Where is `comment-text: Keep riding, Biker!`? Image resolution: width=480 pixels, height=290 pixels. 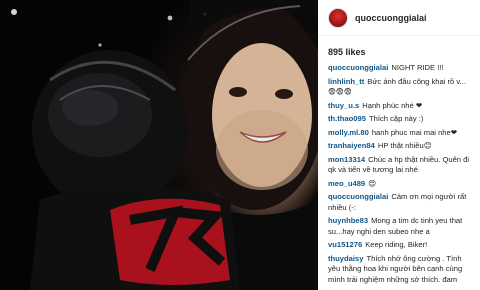
comment-text: Keep riding, Biker! is located at coordinates (396, 244).